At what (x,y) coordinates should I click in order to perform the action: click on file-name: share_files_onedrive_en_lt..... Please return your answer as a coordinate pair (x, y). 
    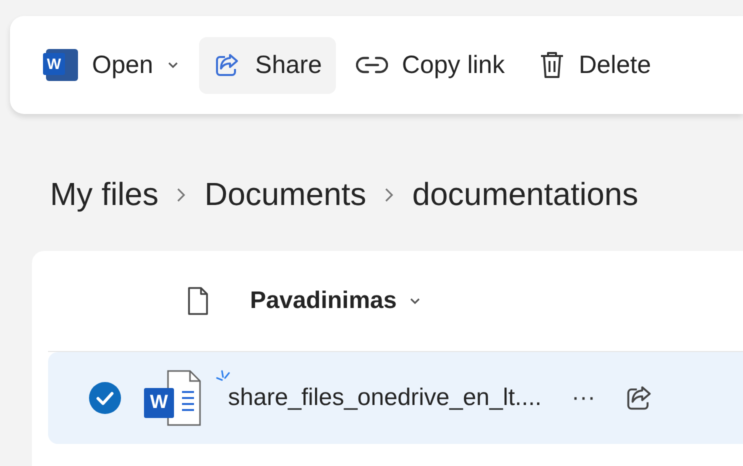
    Looking at the image, I should click on (385, 398).